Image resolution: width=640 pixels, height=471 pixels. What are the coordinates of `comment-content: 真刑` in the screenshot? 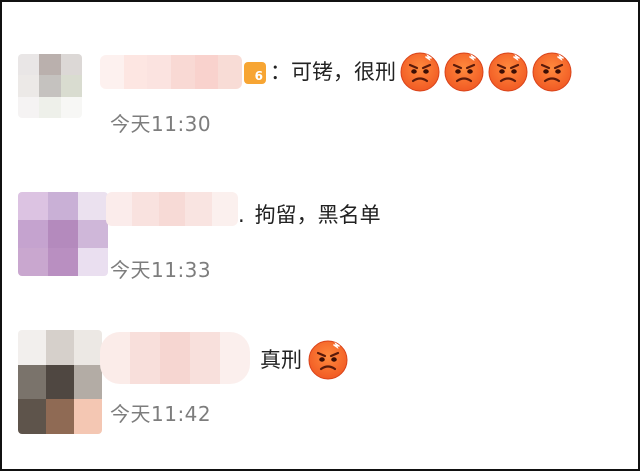 It's located at (281, 360).